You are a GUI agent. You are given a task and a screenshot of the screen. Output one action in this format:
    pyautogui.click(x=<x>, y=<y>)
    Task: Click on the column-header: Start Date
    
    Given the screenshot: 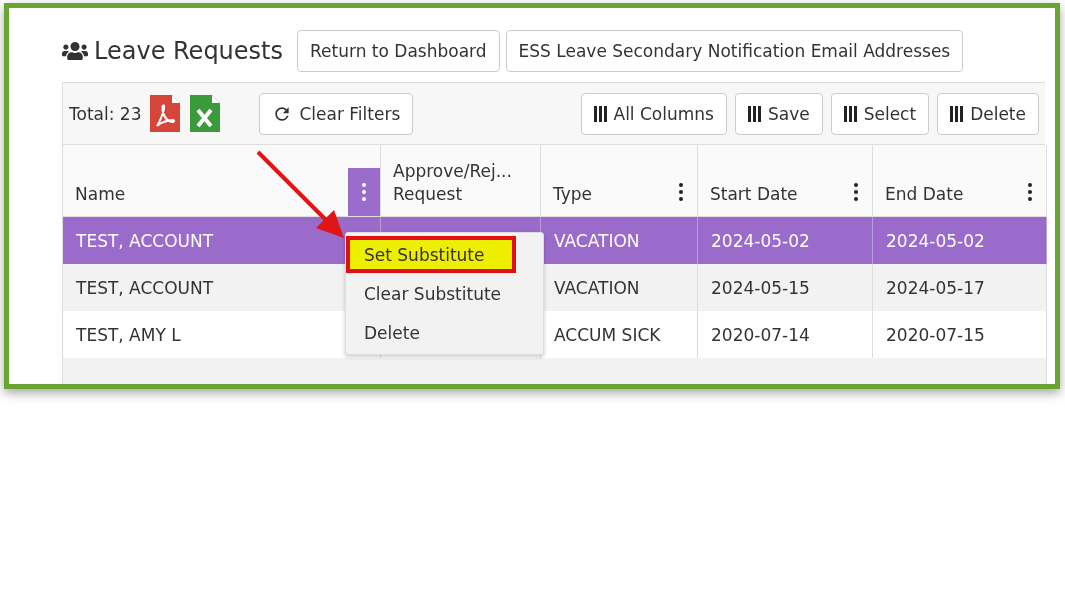 What is the action you would take?
    pyautogui.click(x=785, y=181)
    